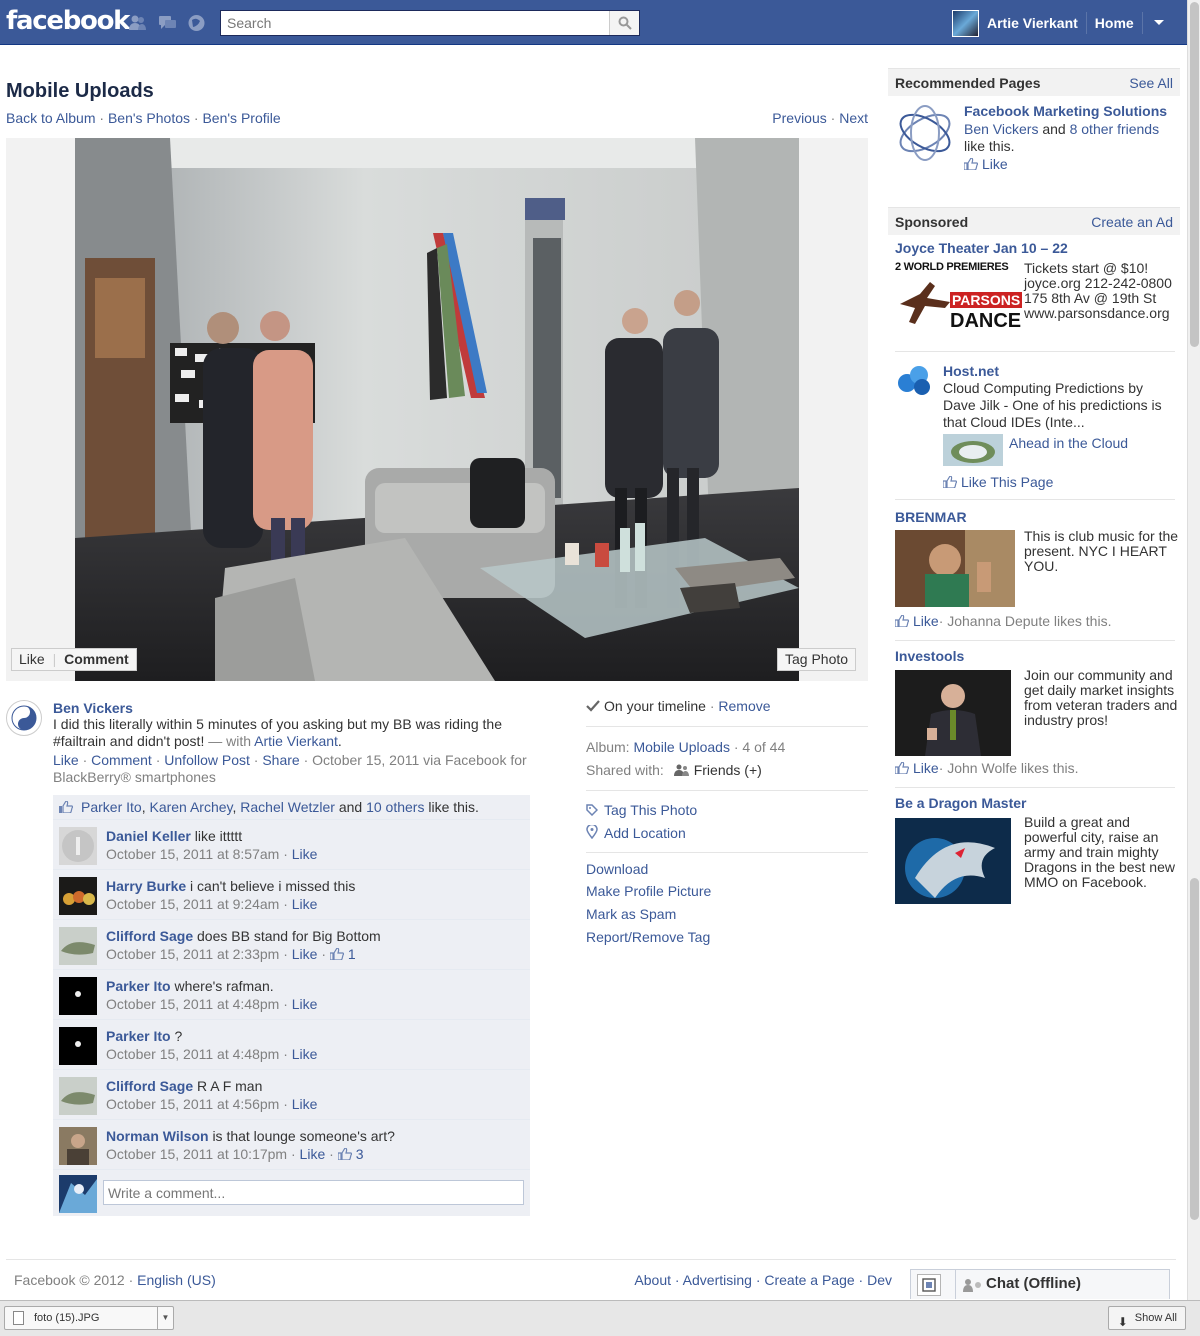 The image size is (1200, 1336). I want to click on bens-profile-link: Ben's Profile, so click(241, 118).